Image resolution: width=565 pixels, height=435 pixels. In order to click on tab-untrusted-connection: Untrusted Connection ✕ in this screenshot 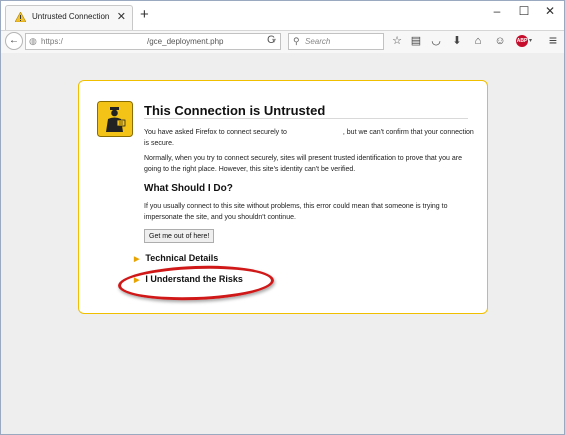, I will do `click(69, 18)`.